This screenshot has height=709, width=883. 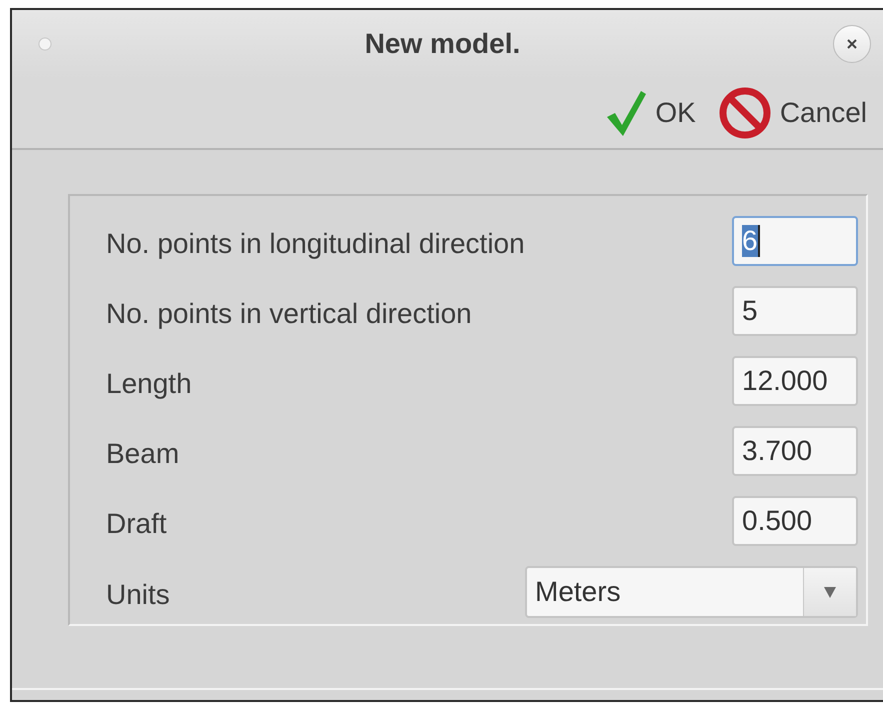 What do you see at coordinates (795, 521) in the screenshot?
I see `input-field: 0.500` at bounding box center [795, 521].